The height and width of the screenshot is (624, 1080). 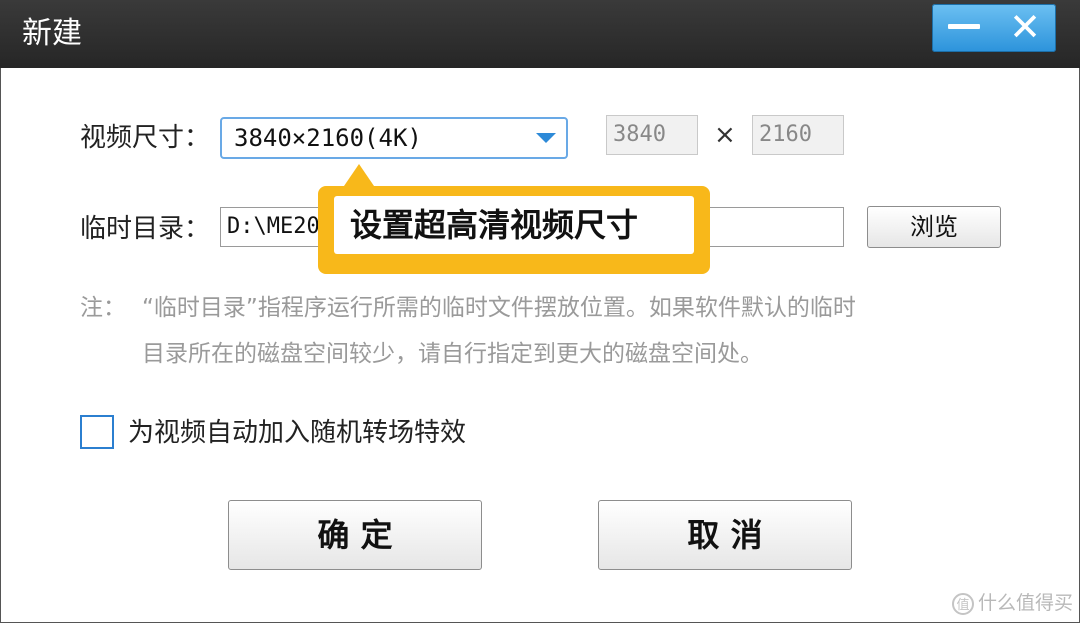 What do you see at coordinates (725, 135) in the screenshot?
I see `times-sign: ×` at bounding box center [725, 135].